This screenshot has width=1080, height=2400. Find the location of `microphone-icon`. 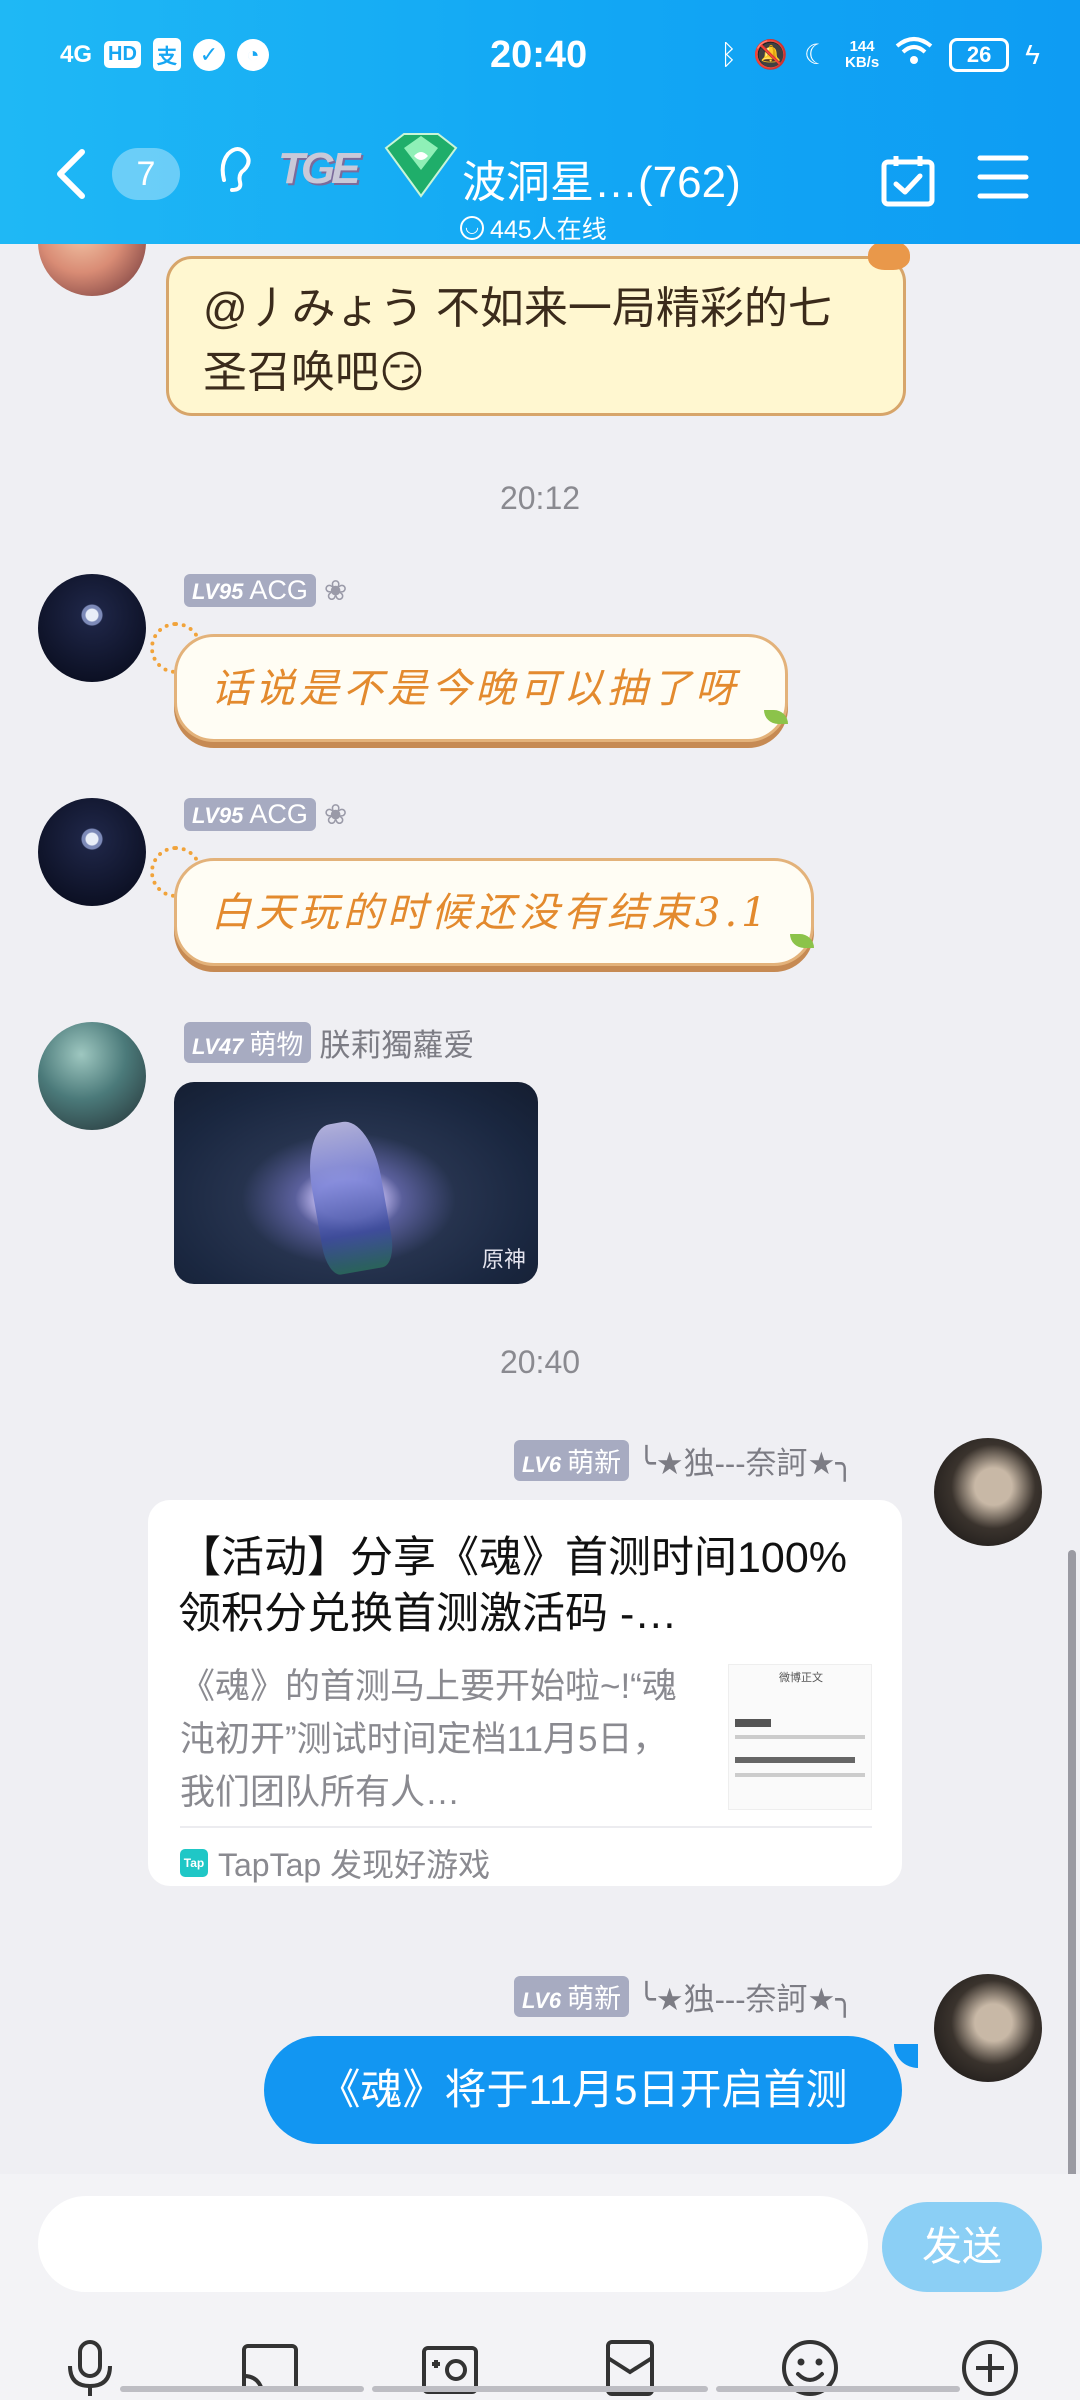

microphone-icon is located at coordinates (90, 2368).